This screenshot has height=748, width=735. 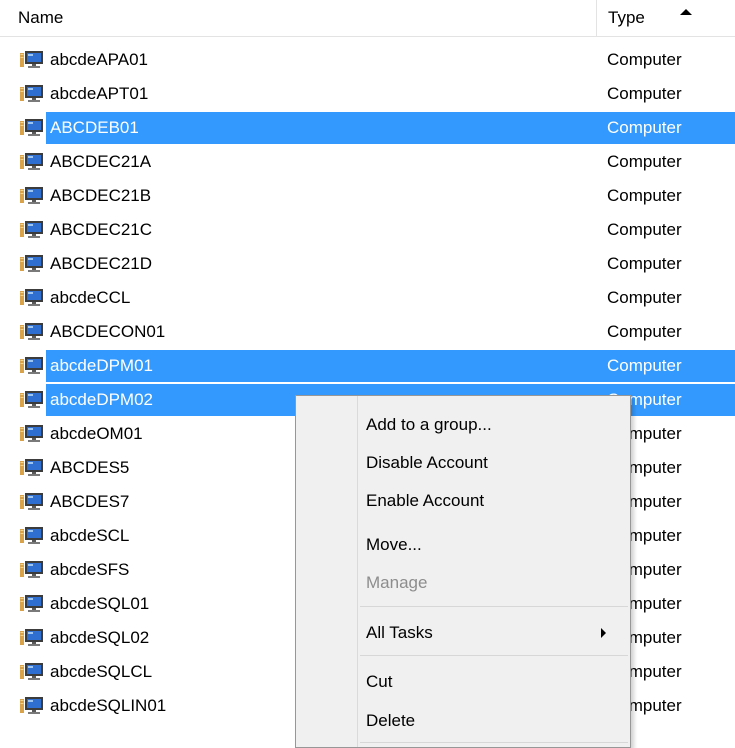 What do you see at coordinates (367, 332) in the screenshot?
I see `list-item: ABCDECON01 Computer` at bounding box center [367, 332].